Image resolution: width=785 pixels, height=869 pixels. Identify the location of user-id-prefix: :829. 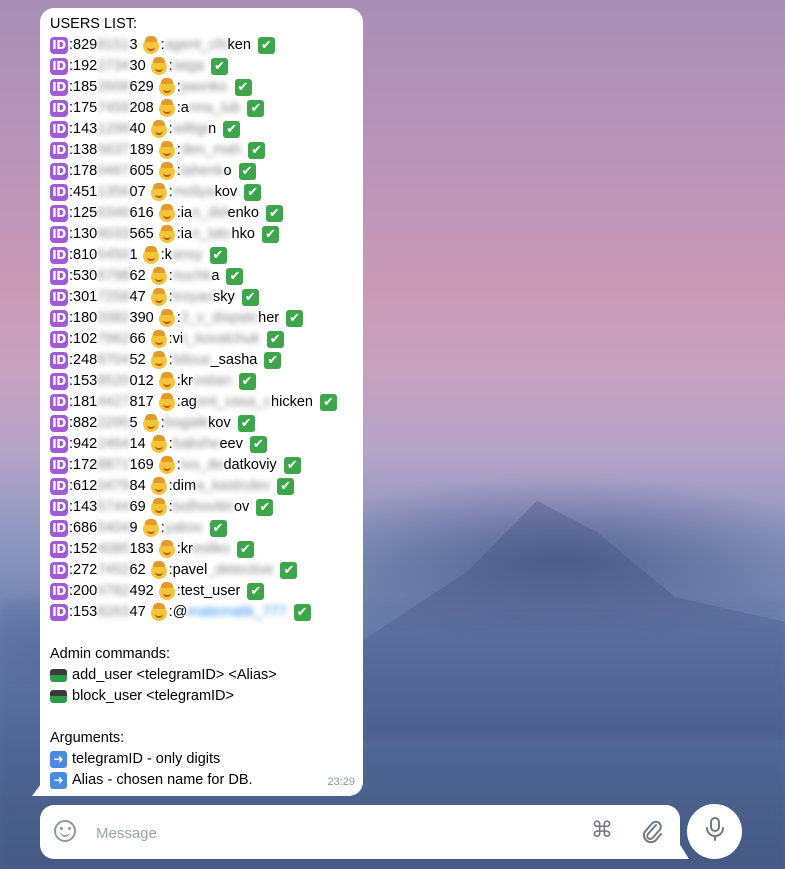
(83, 45).